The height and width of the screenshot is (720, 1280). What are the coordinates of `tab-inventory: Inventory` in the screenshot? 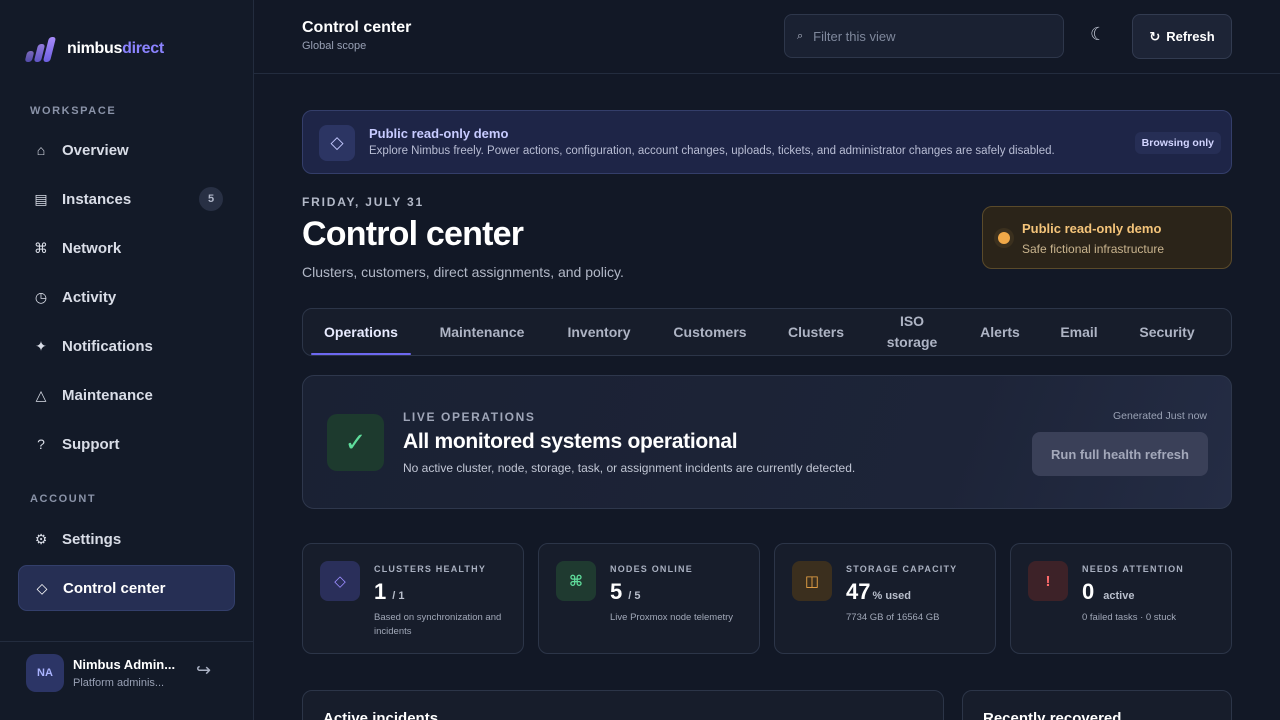 It's located at (599, 332).